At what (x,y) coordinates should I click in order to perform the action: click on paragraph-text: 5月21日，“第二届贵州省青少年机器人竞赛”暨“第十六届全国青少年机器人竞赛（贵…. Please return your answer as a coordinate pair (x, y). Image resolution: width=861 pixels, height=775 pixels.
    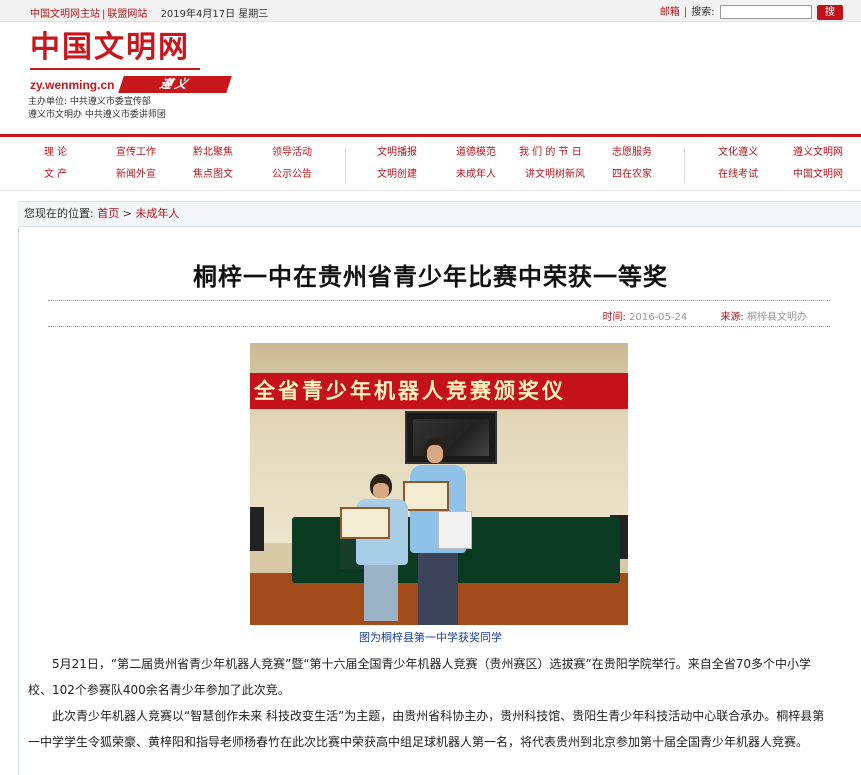
    Looking at the image, I should click on (420, 677).